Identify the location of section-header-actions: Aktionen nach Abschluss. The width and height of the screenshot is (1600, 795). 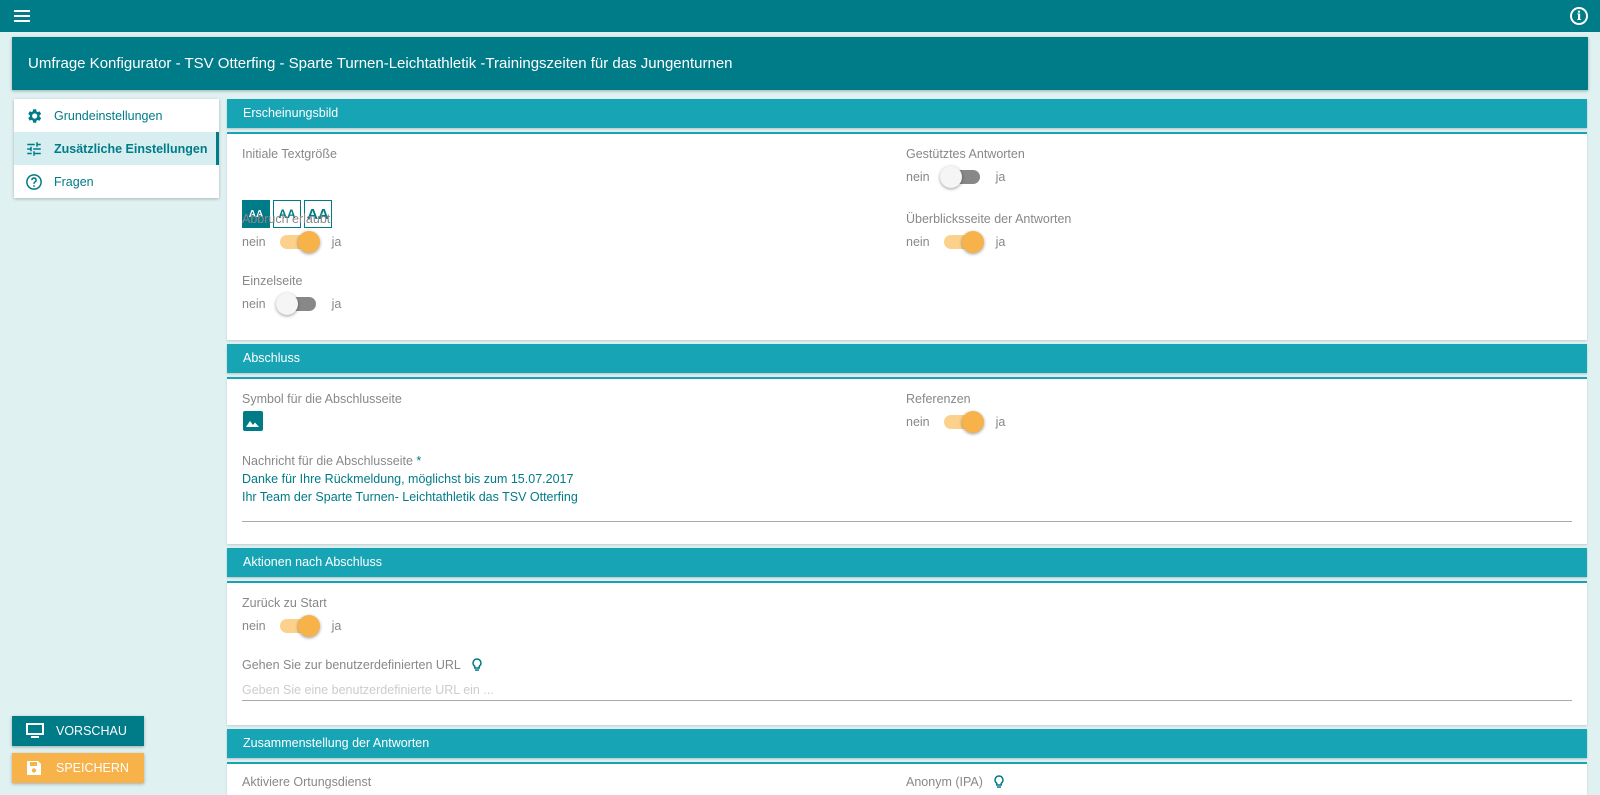
(907, 562).